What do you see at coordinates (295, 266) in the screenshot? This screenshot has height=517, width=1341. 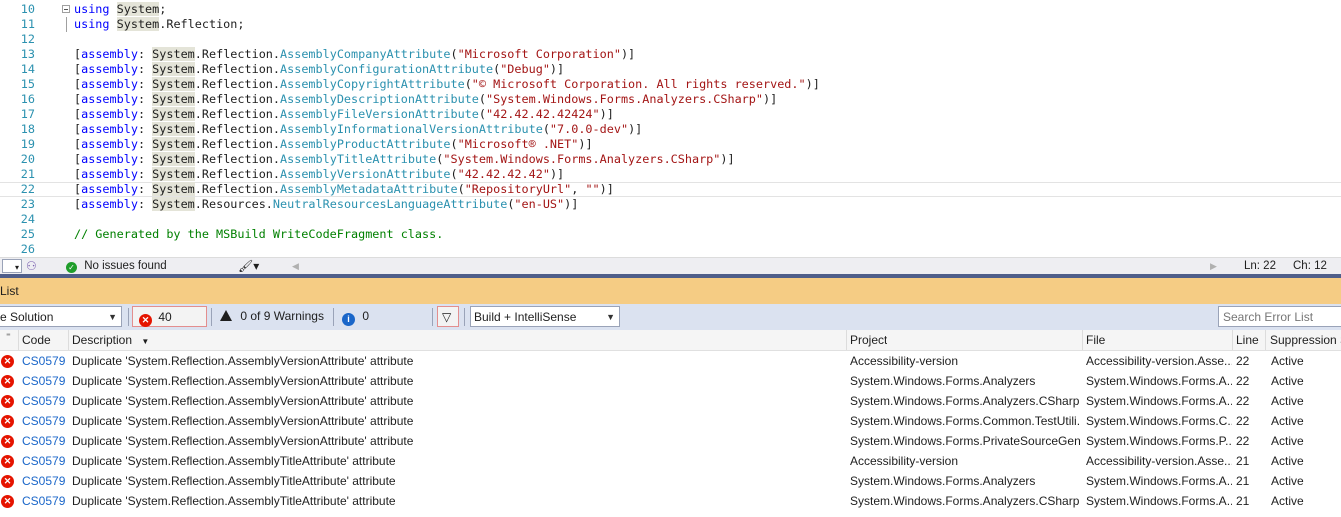 I see `scroll-left-icon: ◀` at bounding box center [295, 266].